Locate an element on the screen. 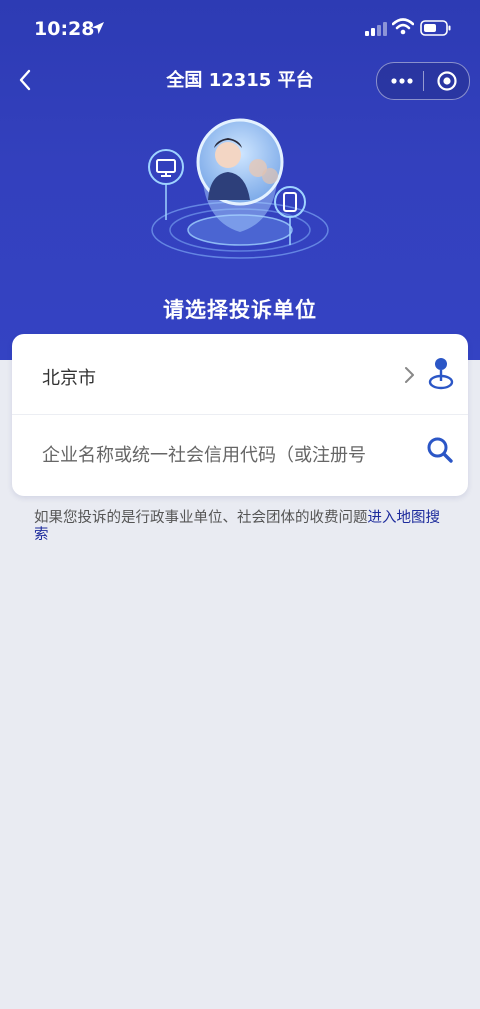  status-bar: 10:28 is located at coordinates (240, 28).